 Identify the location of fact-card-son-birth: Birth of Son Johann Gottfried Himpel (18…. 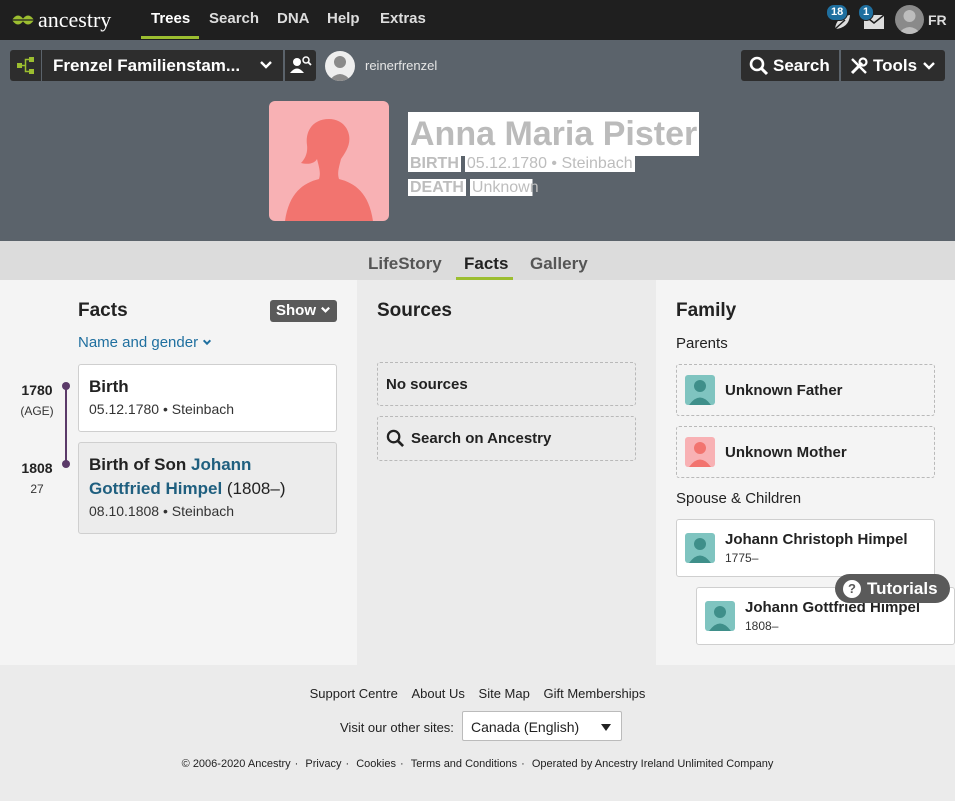
(207, 488).